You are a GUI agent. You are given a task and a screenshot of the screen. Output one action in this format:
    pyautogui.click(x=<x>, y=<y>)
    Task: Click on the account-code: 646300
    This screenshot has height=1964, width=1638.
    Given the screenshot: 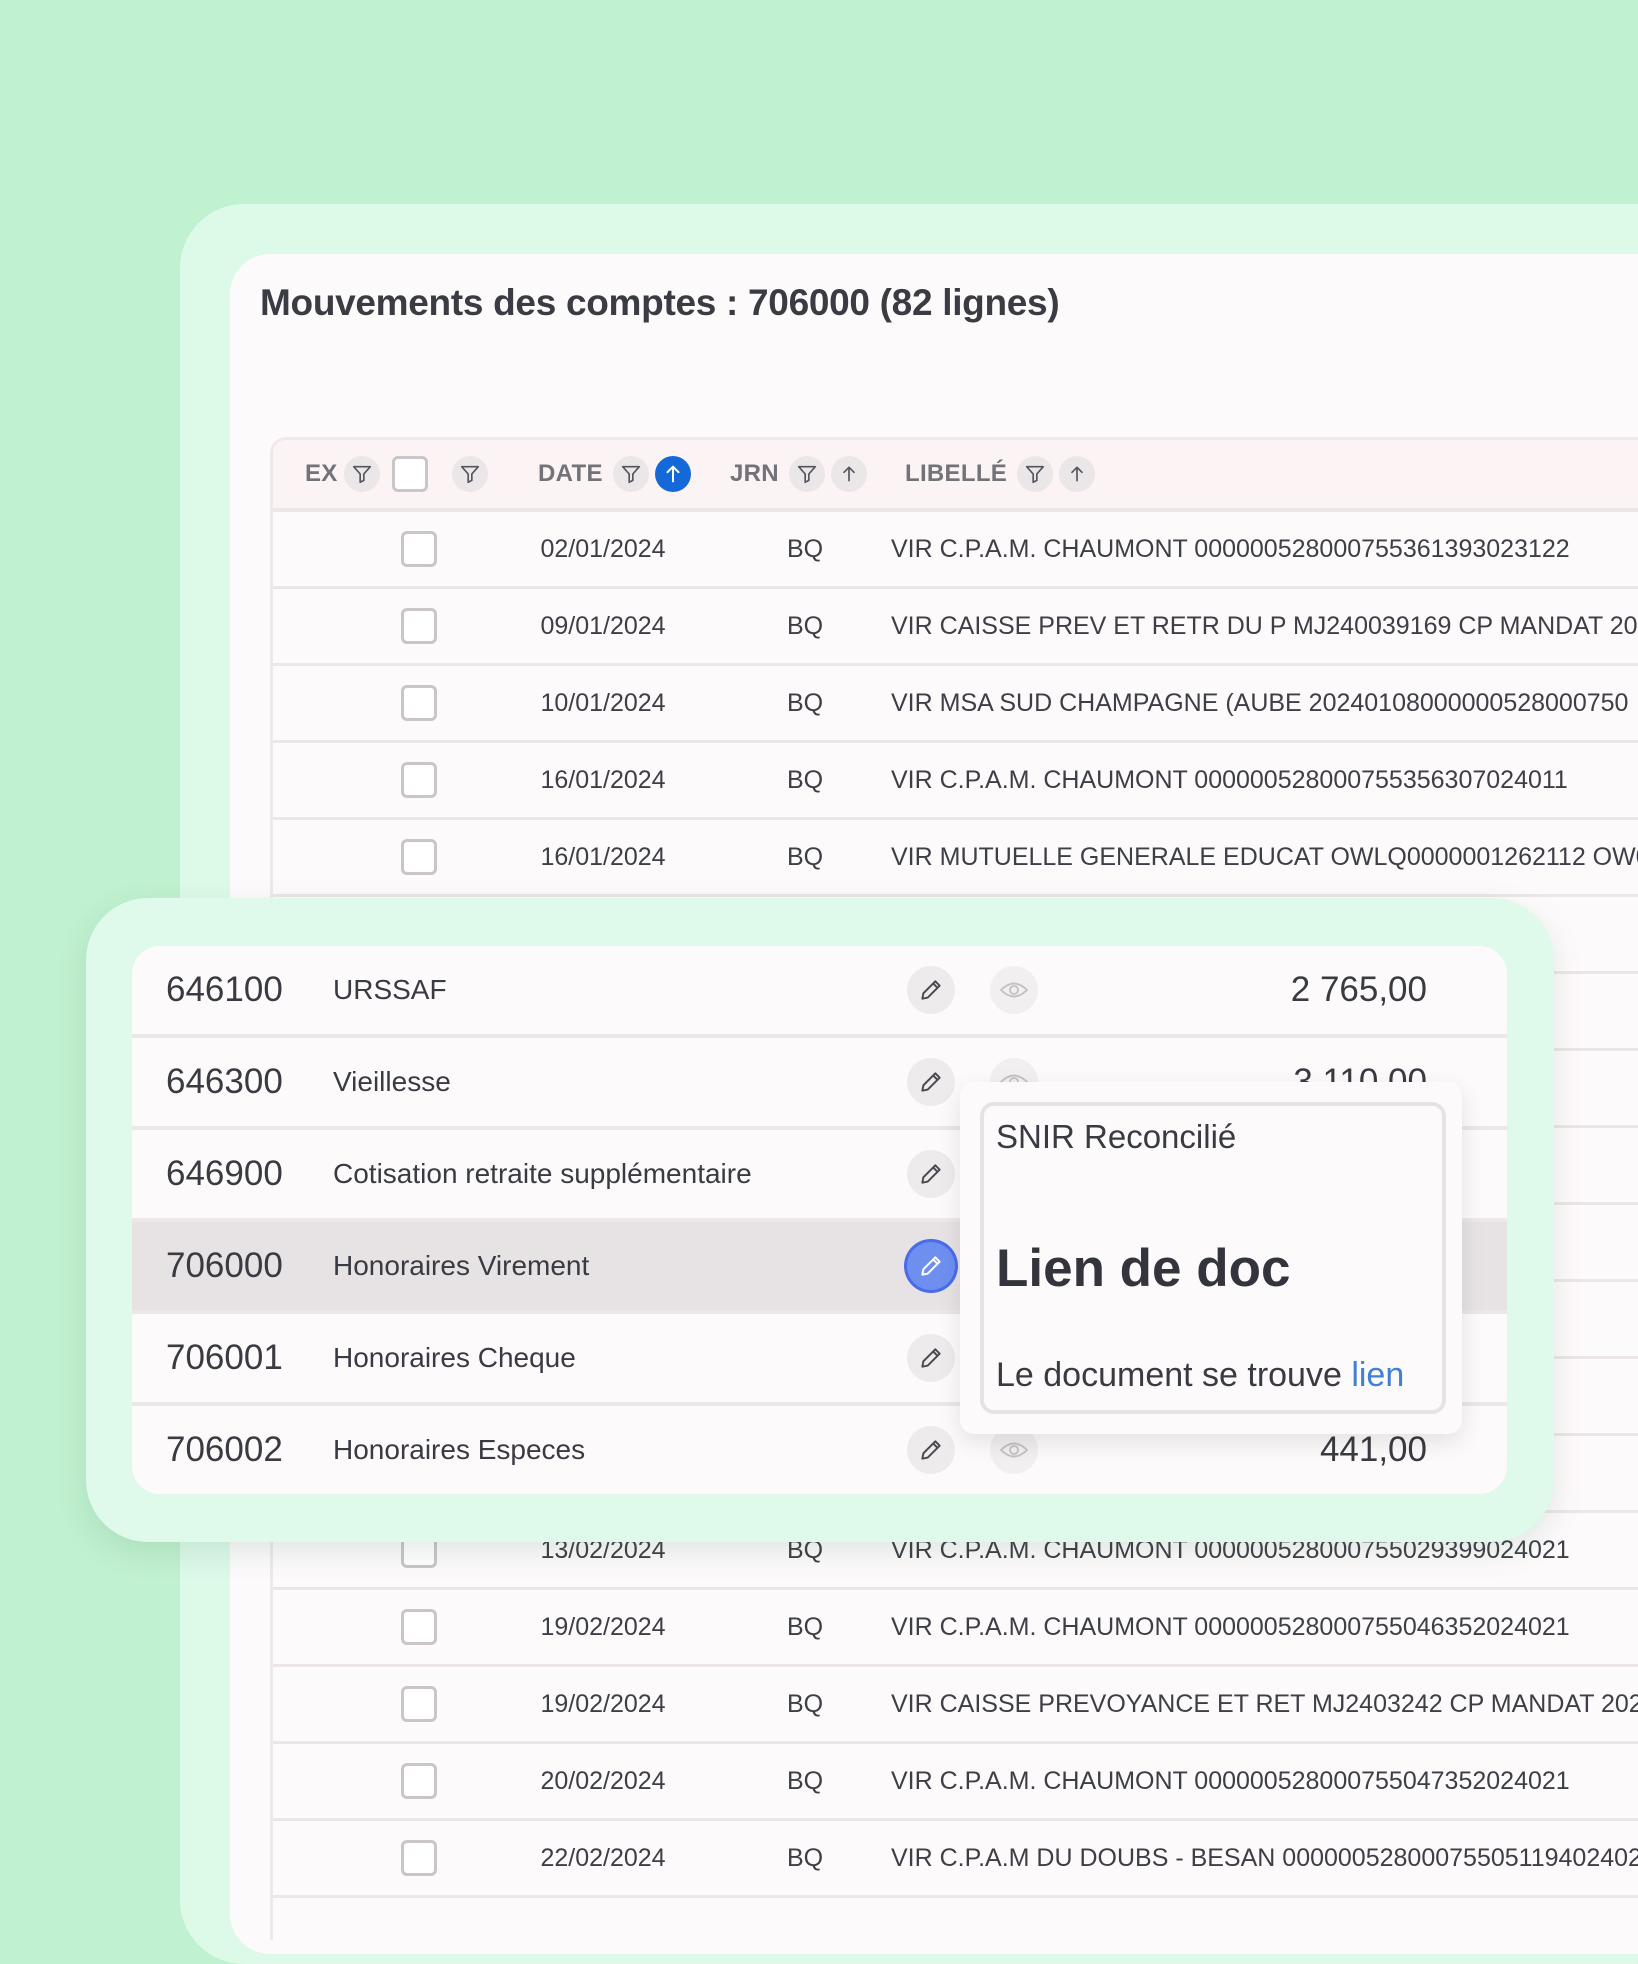 What is the action you would take?
    pyautogui.click(x=224, y=1081)
    